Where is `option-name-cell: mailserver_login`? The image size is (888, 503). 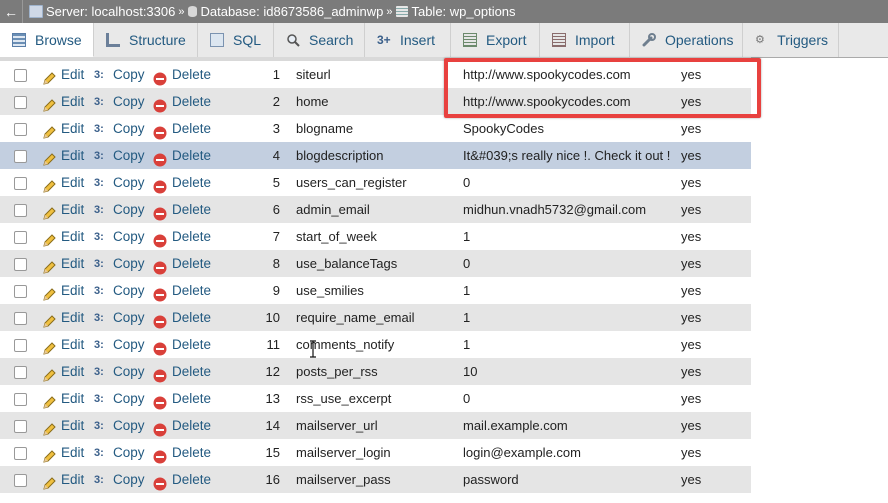 option-name-cell: mailserver_login is located at coordinates (343, 452).